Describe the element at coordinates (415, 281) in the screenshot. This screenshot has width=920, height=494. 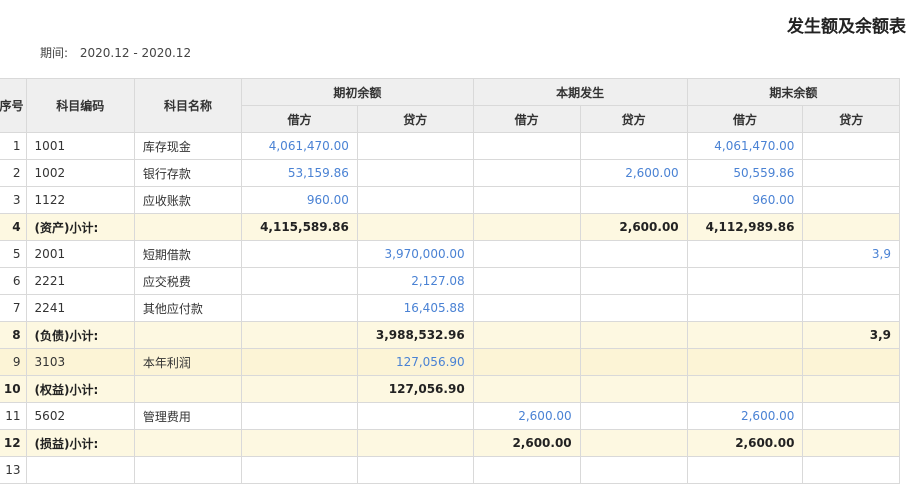
I see `cell-opening-credit: 2,127.08` at that location.